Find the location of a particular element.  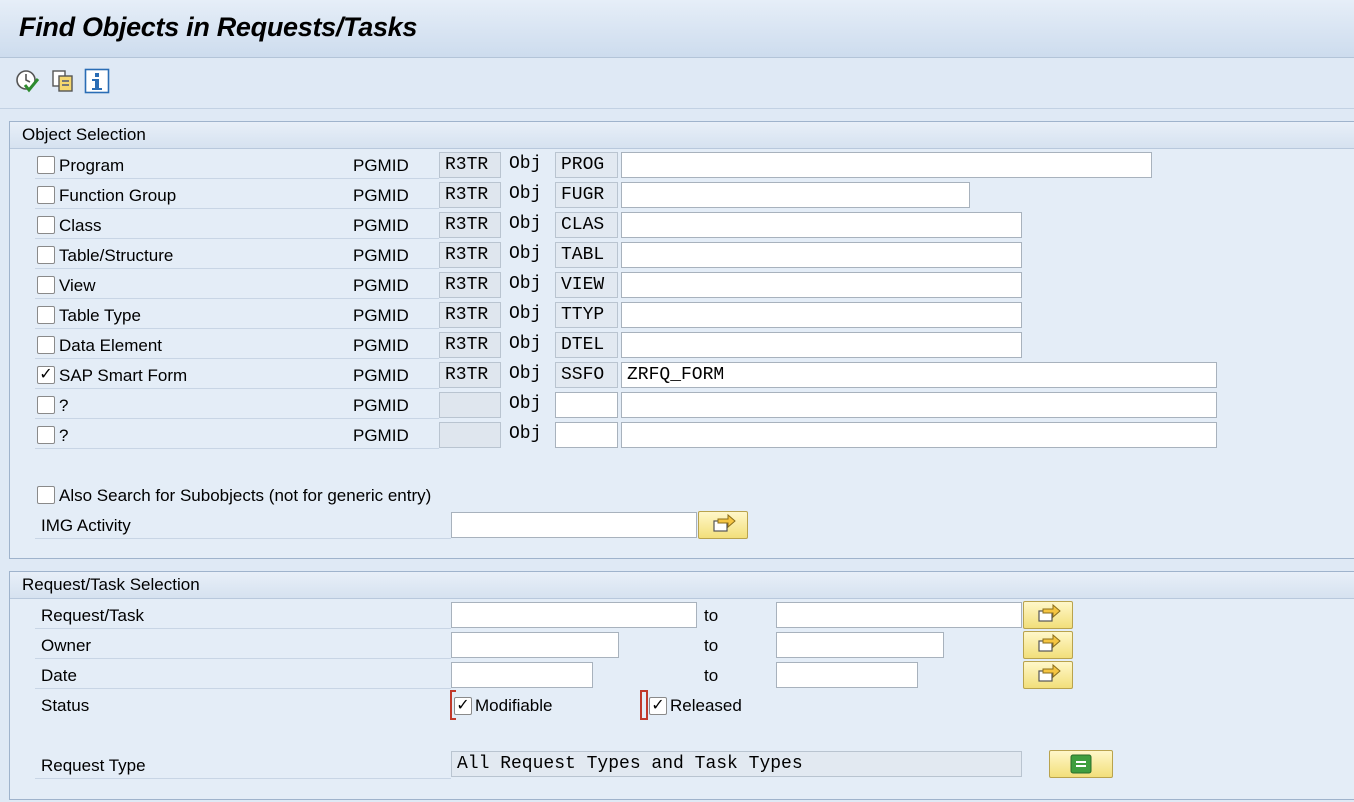

object-type-field: TABL is located at coordinates (586, 255).